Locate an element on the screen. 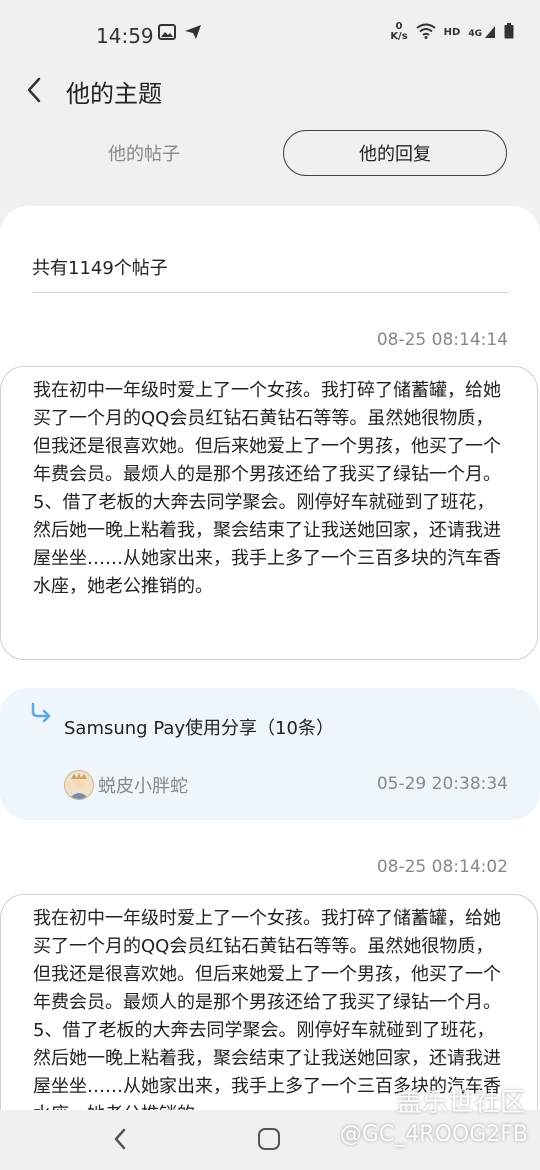  post-count: 共有1149个帖子 is located at coordinates (100, 268).